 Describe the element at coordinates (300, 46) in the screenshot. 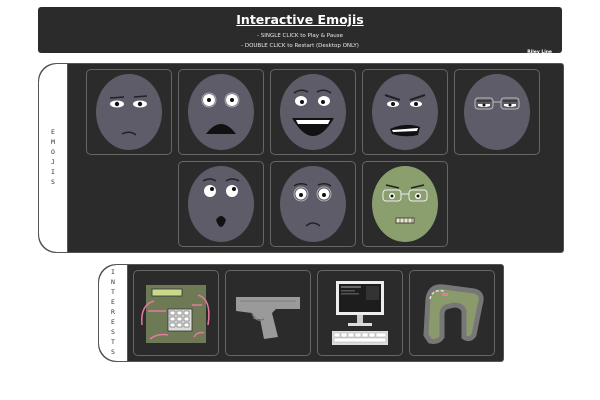

I see `instruction-double-click: - DOUBLE CLICK to Restart (Desktop ONLY)` at that location.